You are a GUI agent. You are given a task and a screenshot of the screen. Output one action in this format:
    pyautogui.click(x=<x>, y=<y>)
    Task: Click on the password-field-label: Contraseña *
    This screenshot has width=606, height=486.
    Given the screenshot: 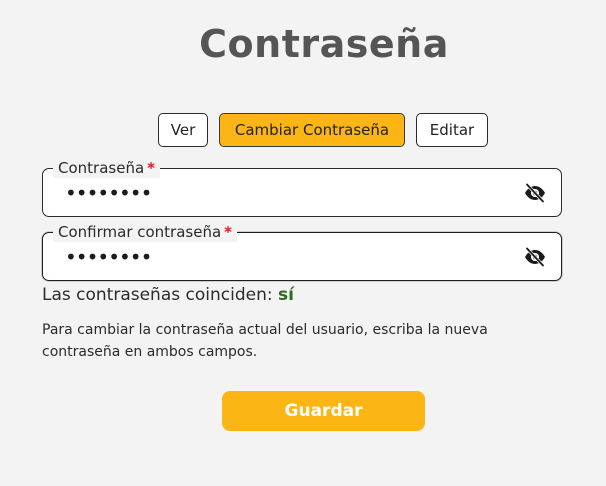 What is the action you would take?
    pyautogui.click(x=106, y=168)
    